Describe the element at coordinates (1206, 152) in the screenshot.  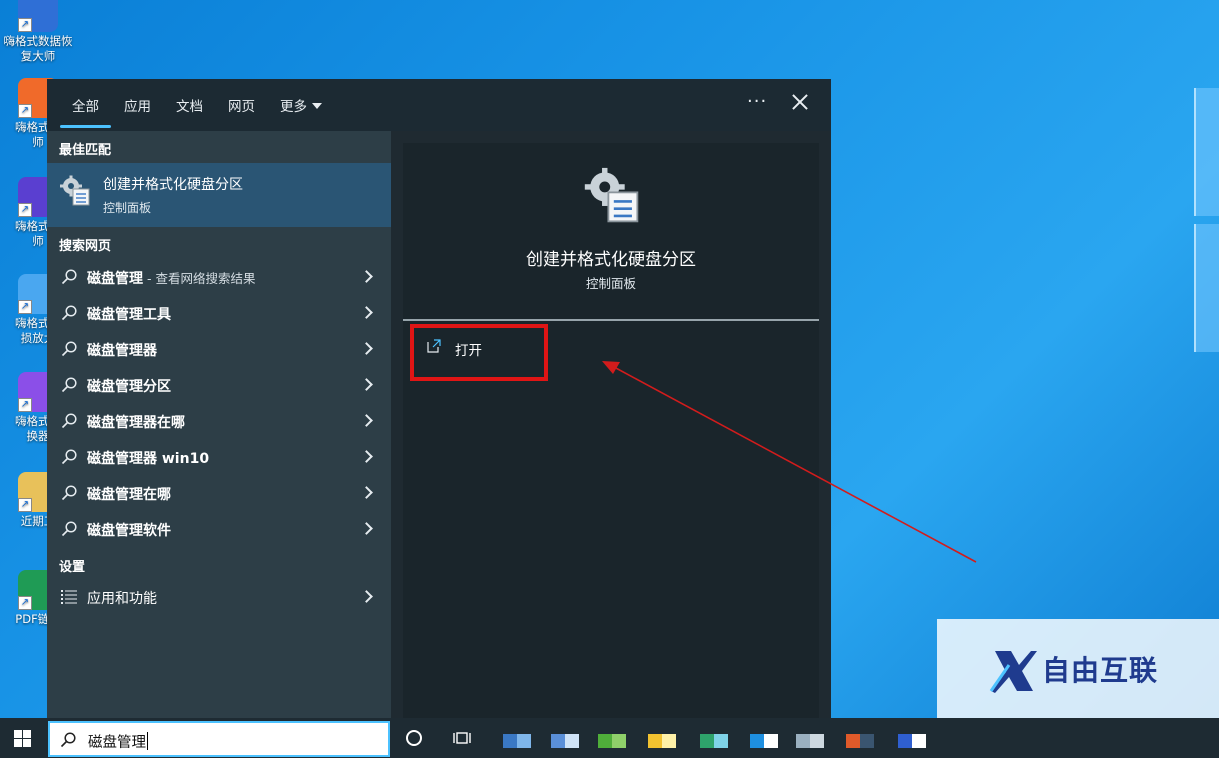
I see `desktop-wallpaper-pane-upper` at that location.